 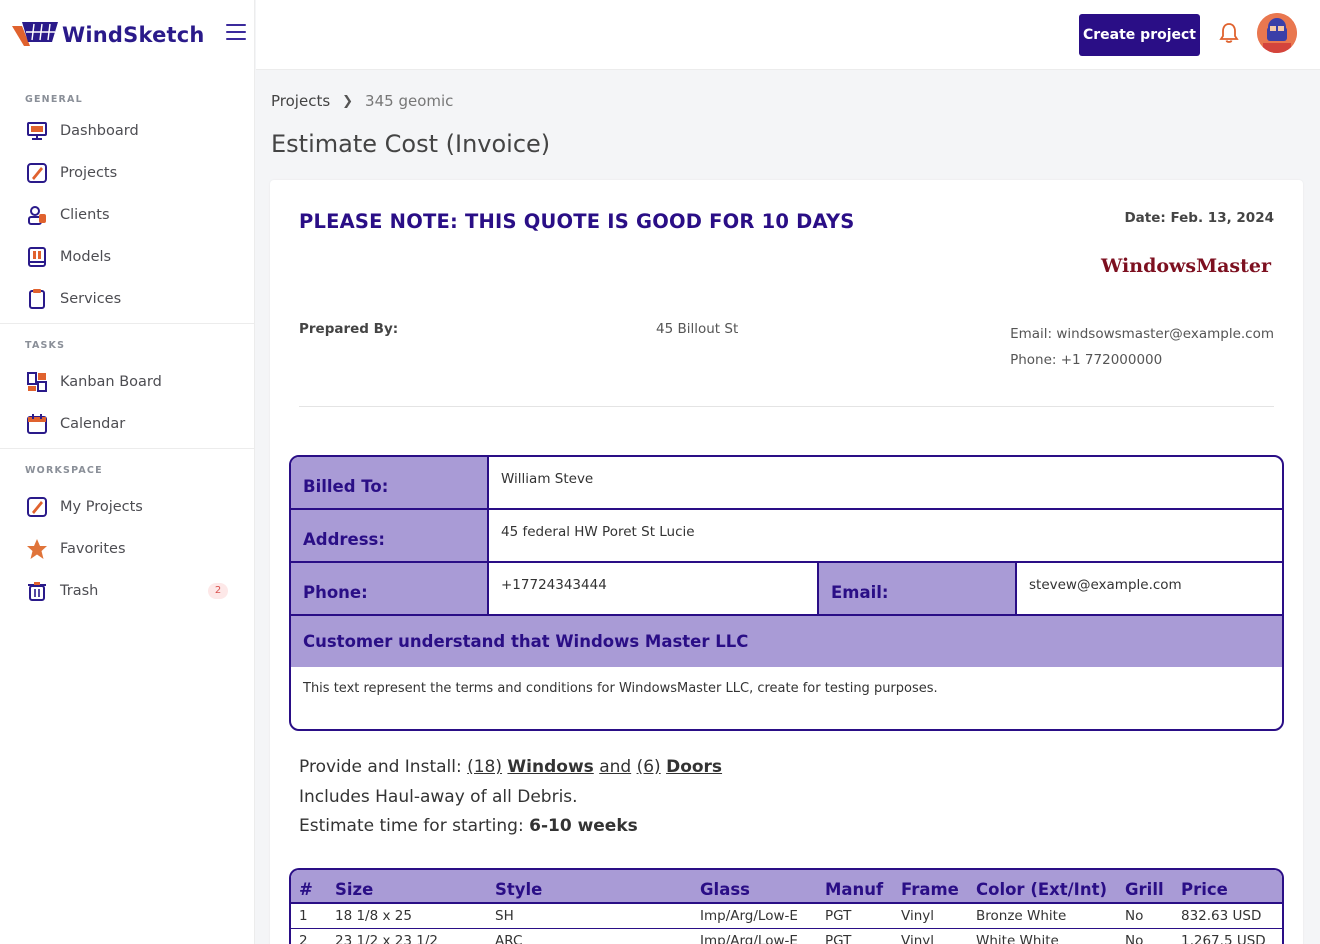 What do you see at coordinates (786, 406) in the screenshot?
I see `divider` at bounding box center [786, 406].